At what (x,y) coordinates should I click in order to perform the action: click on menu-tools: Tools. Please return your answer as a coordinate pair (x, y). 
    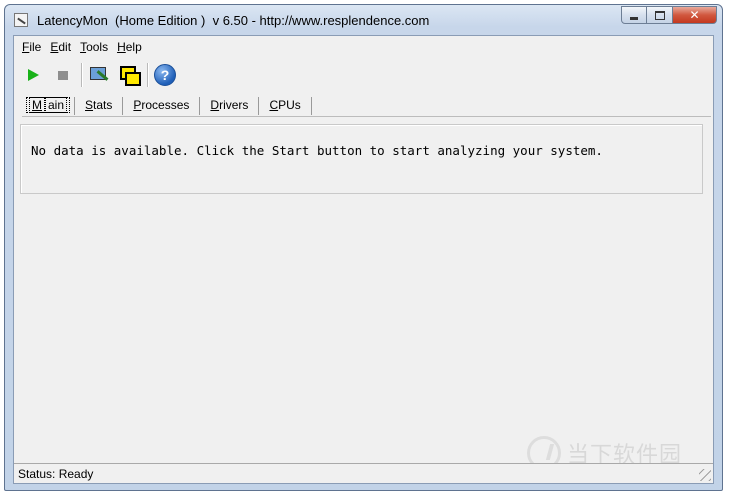
    Looking at the image, I should click on (94, 47).